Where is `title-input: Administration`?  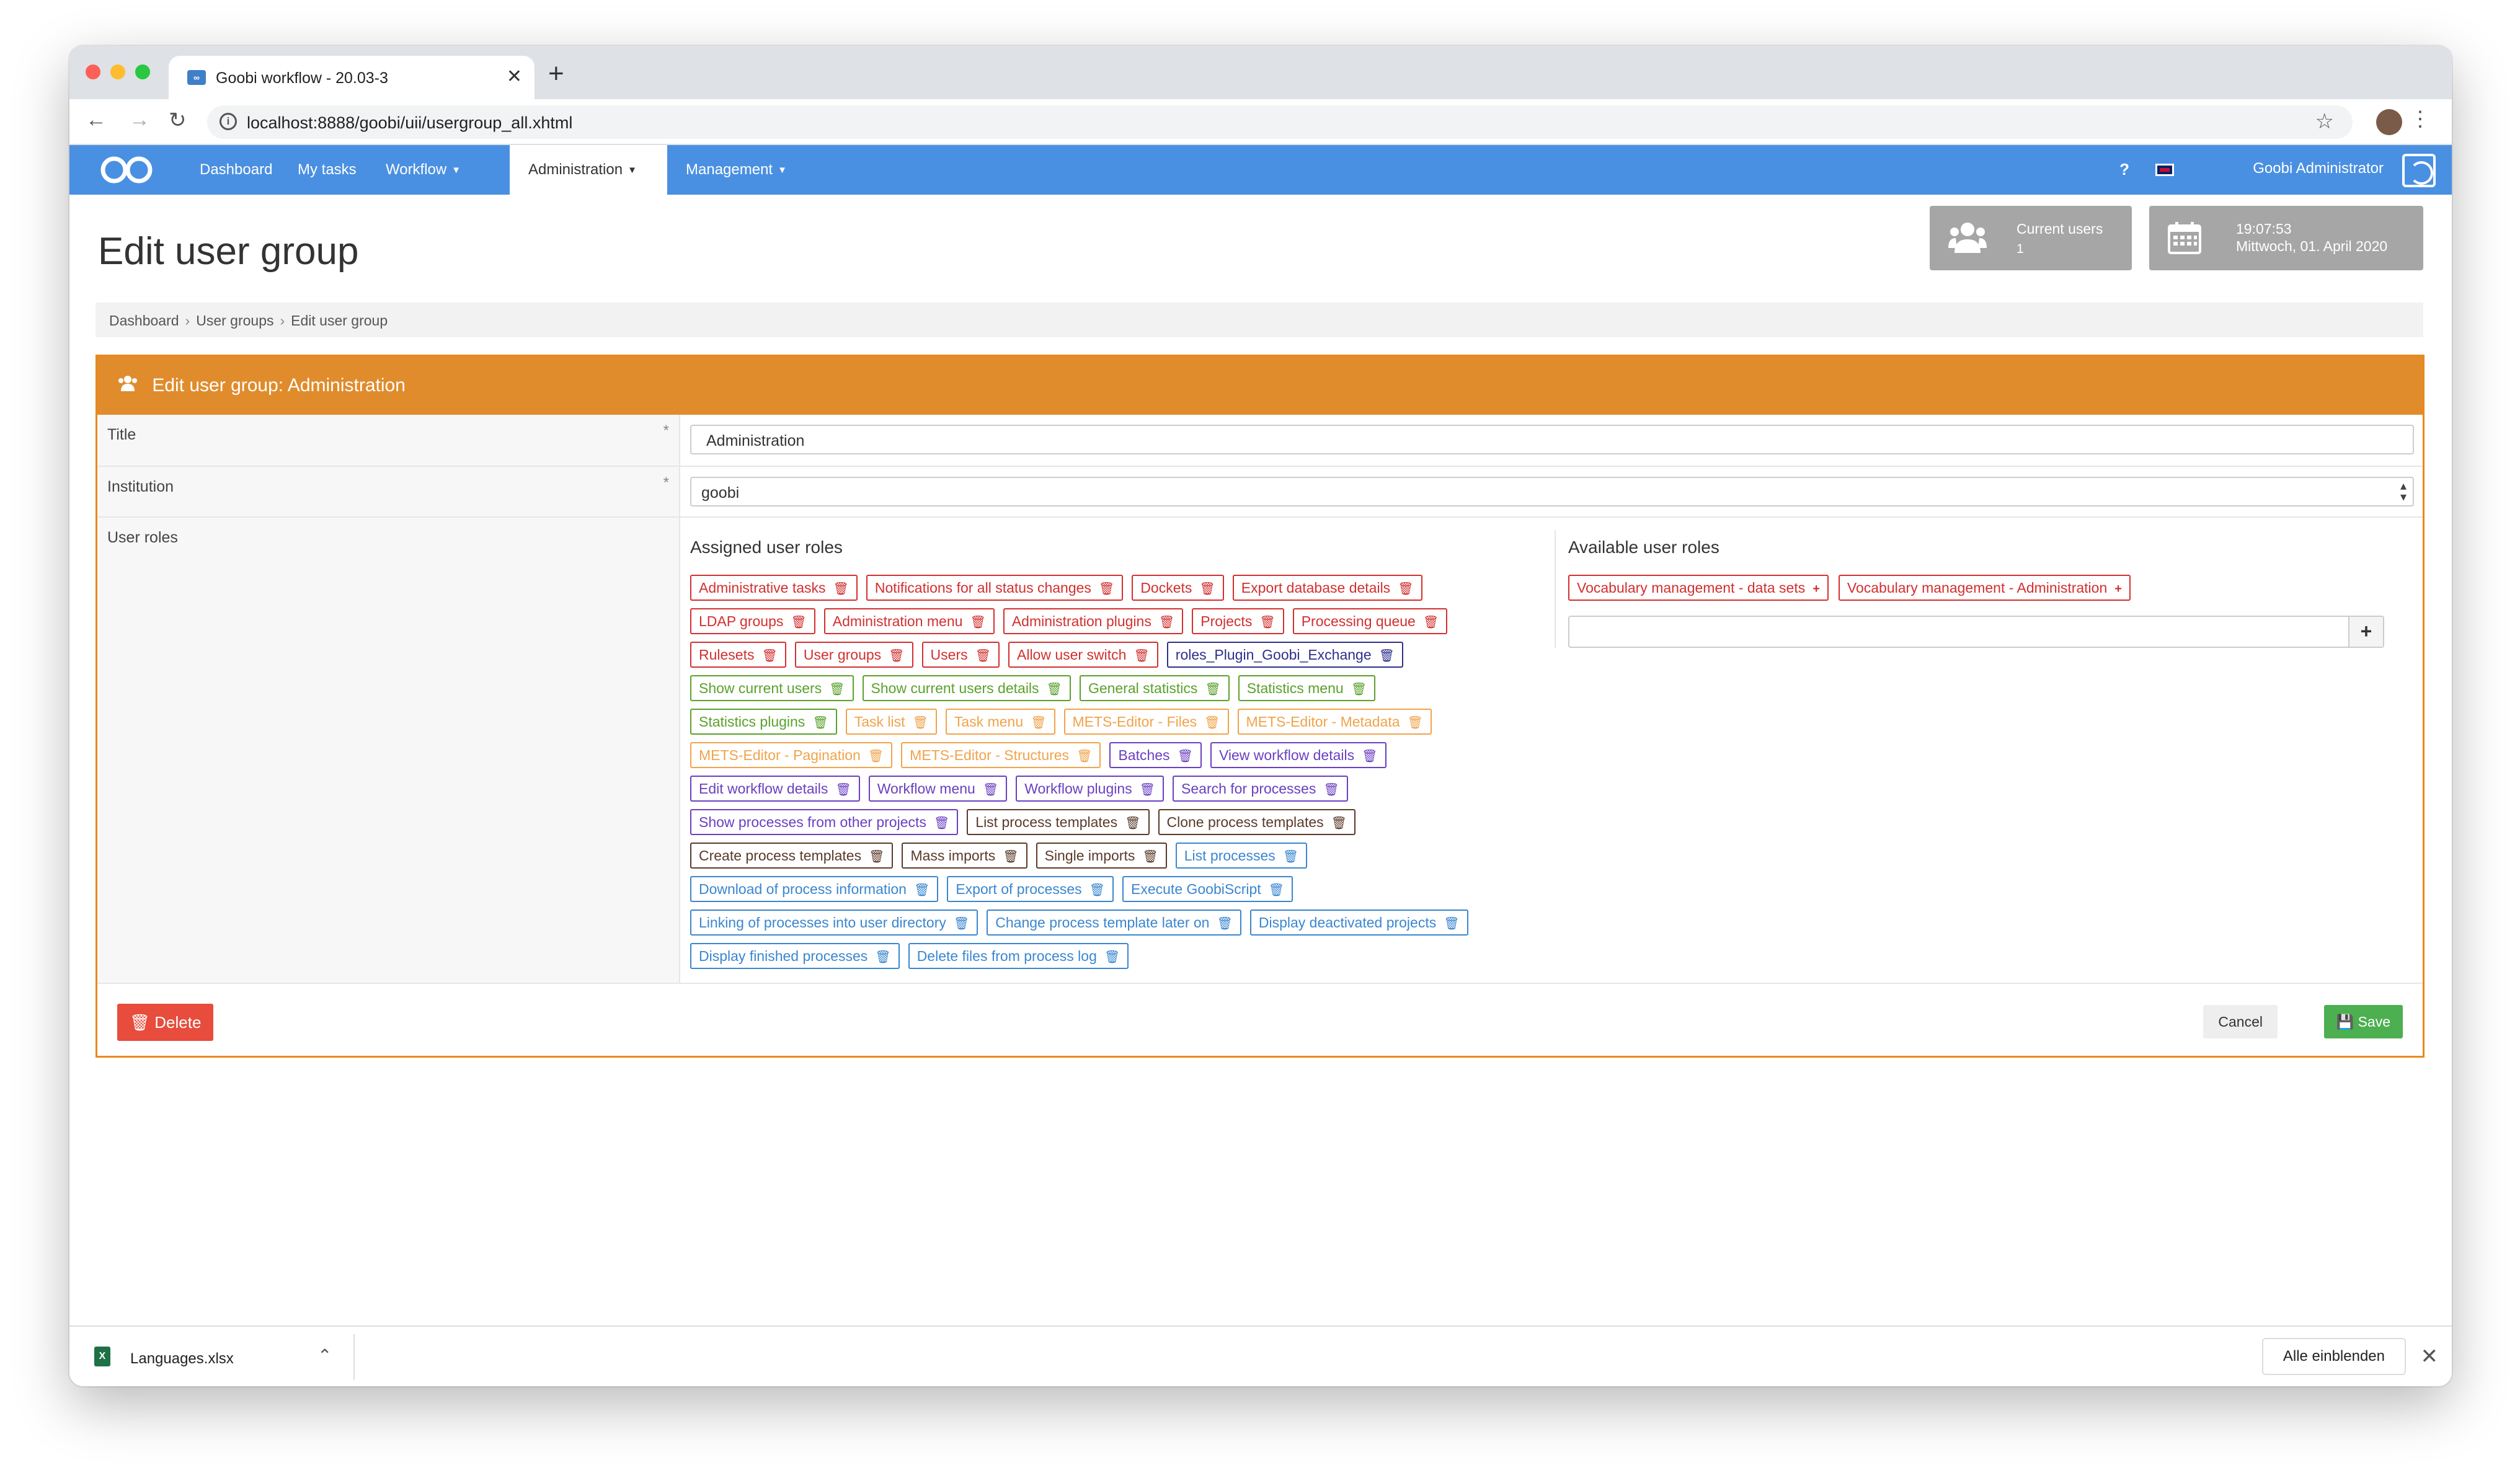
title-input: Administration is located at coordinates (1552, 440).